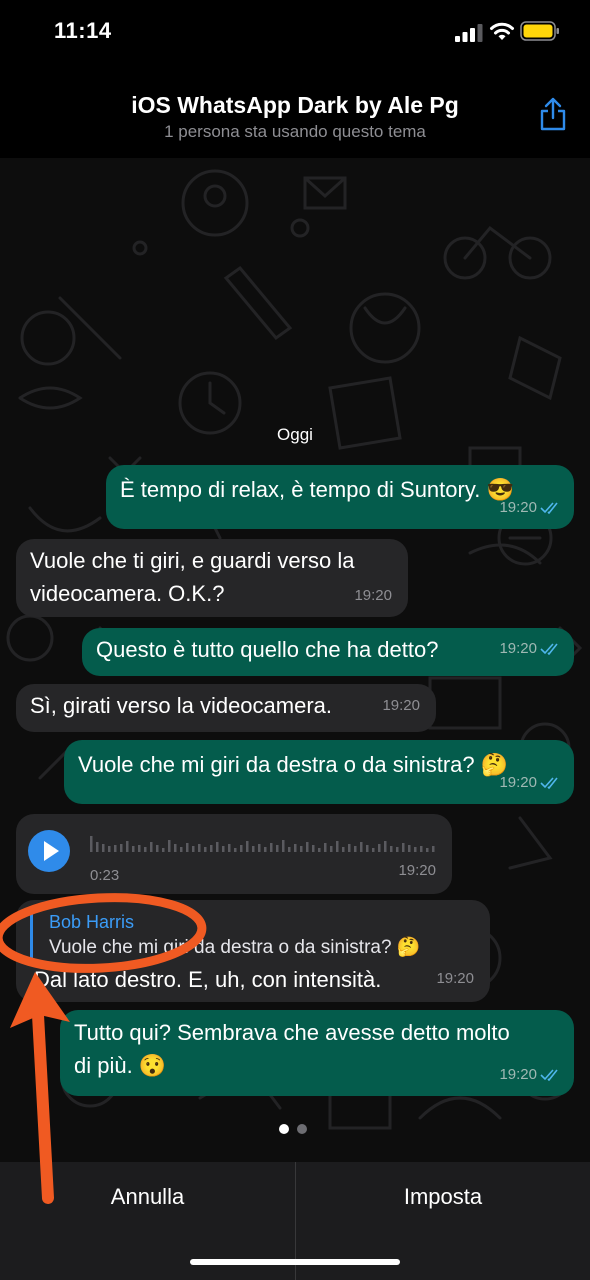  I want to click on page-dot-active, so click(284, 1129).